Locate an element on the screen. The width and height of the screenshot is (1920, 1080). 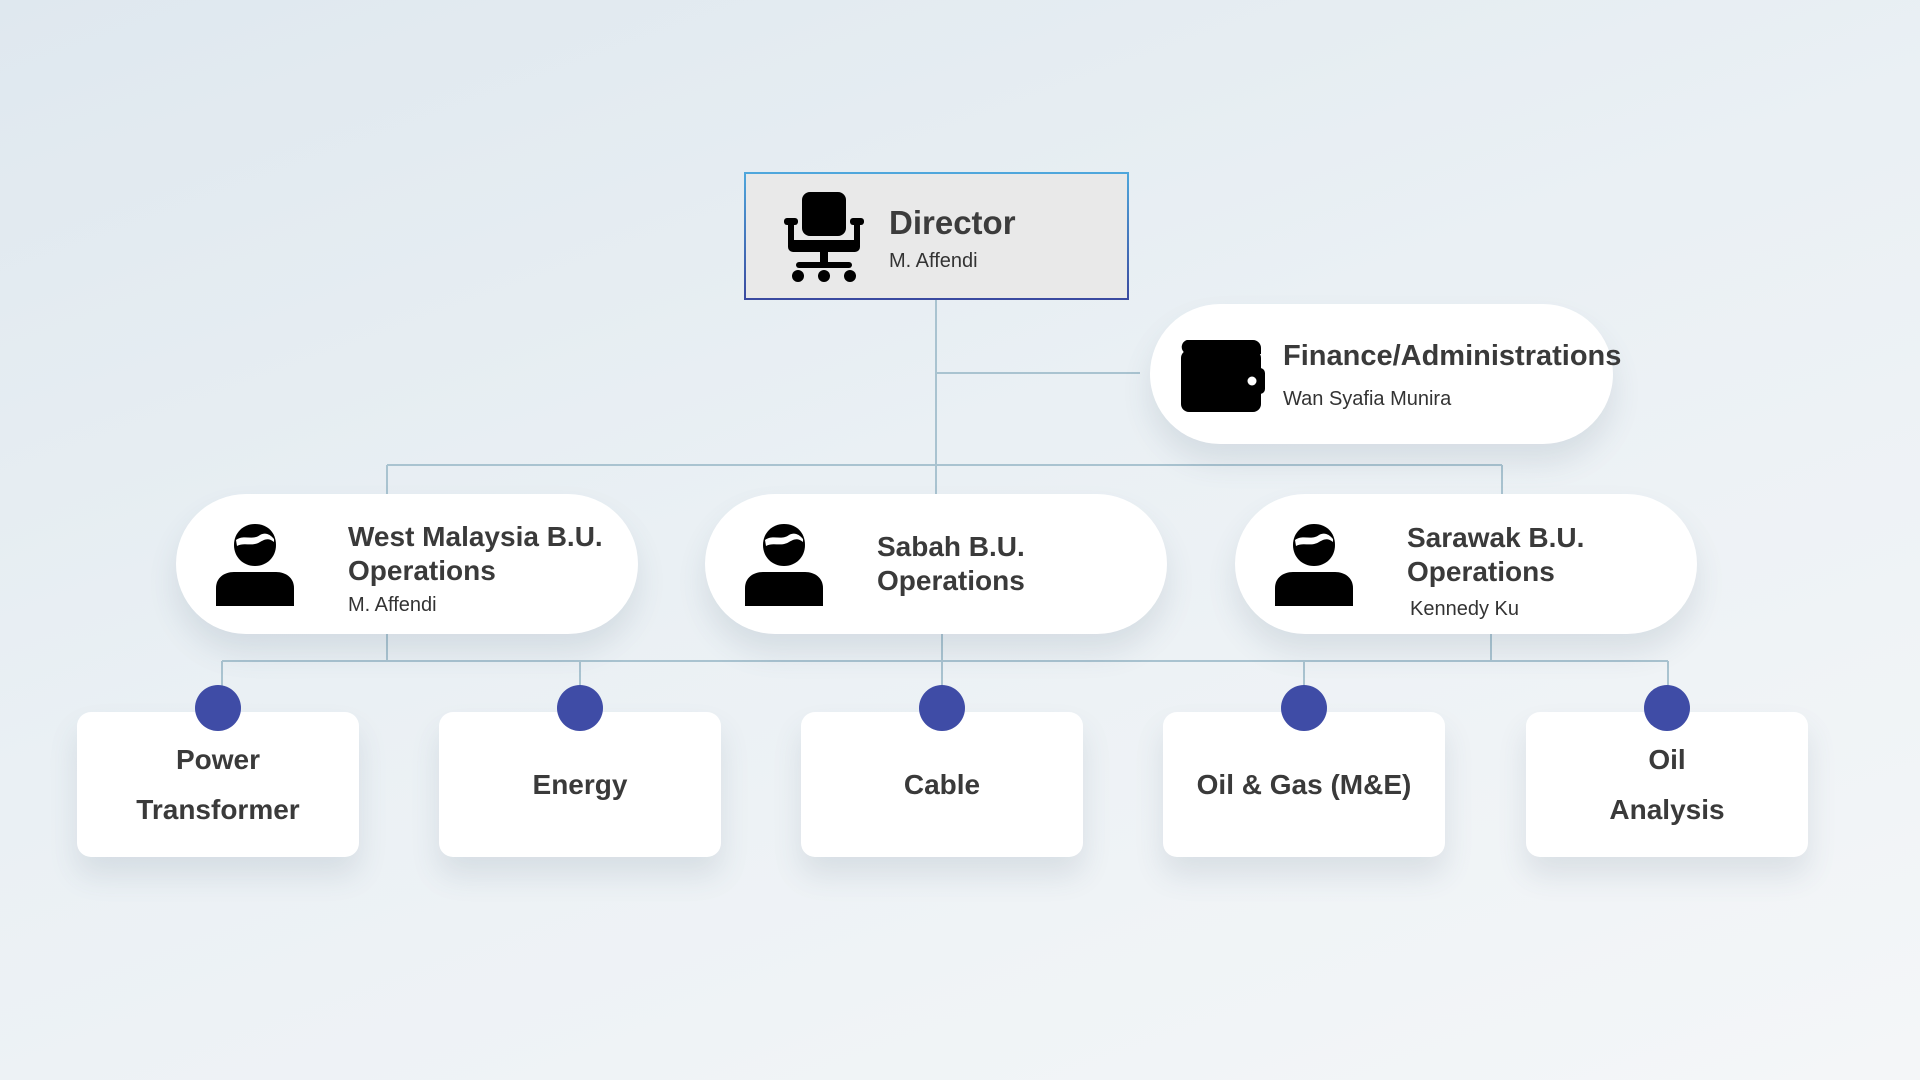
division-label-line2: Transformer is located at coordinates (218, 809).